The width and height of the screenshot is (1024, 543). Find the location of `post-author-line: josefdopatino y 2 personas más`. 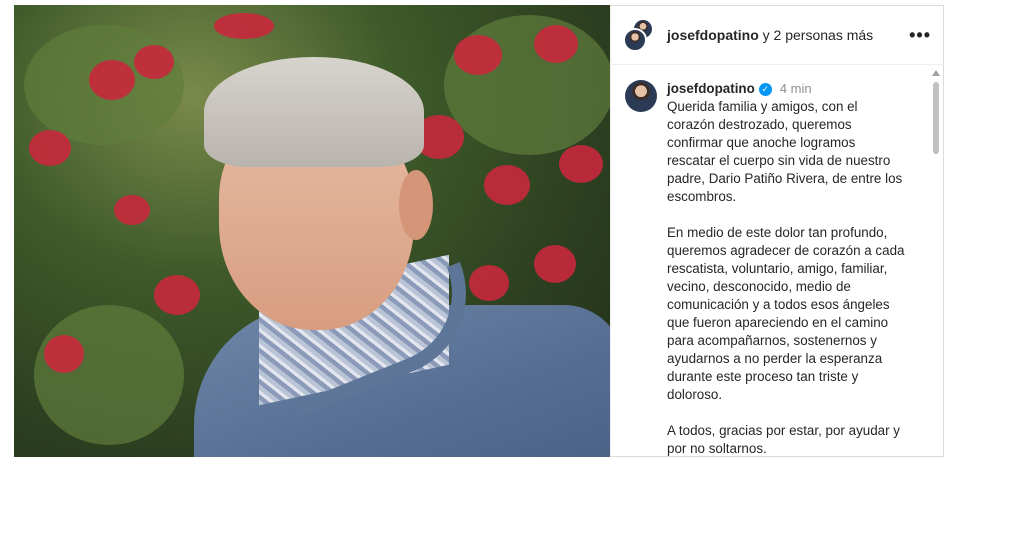

post-author-line: josefdopatino y 2 personas más is located at coordinates (788, 35).